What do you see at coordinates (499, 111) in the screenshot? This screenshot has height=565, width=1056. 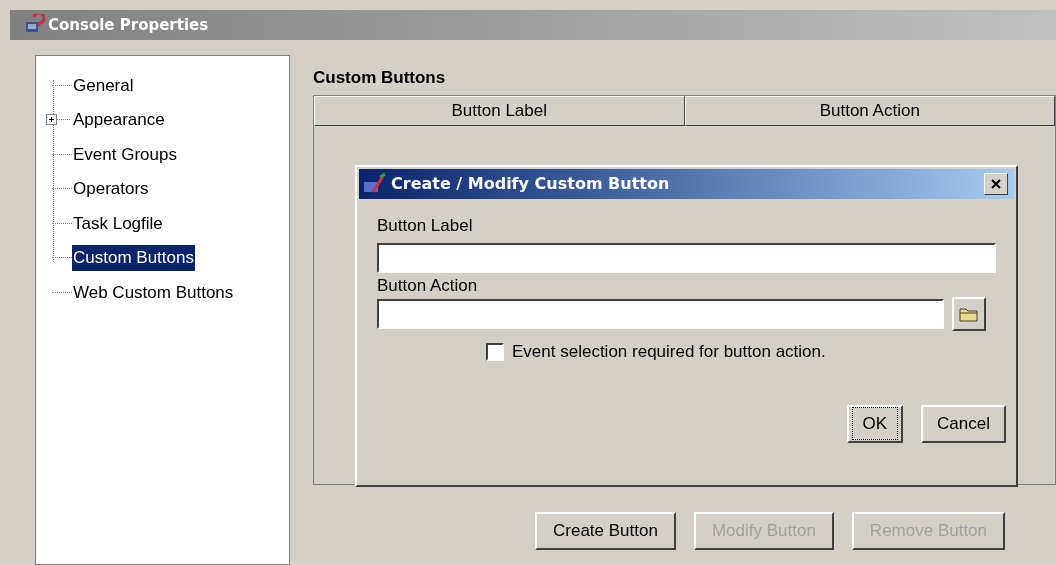 I see `column-header: Button Label` at bounding box center [499, 111].